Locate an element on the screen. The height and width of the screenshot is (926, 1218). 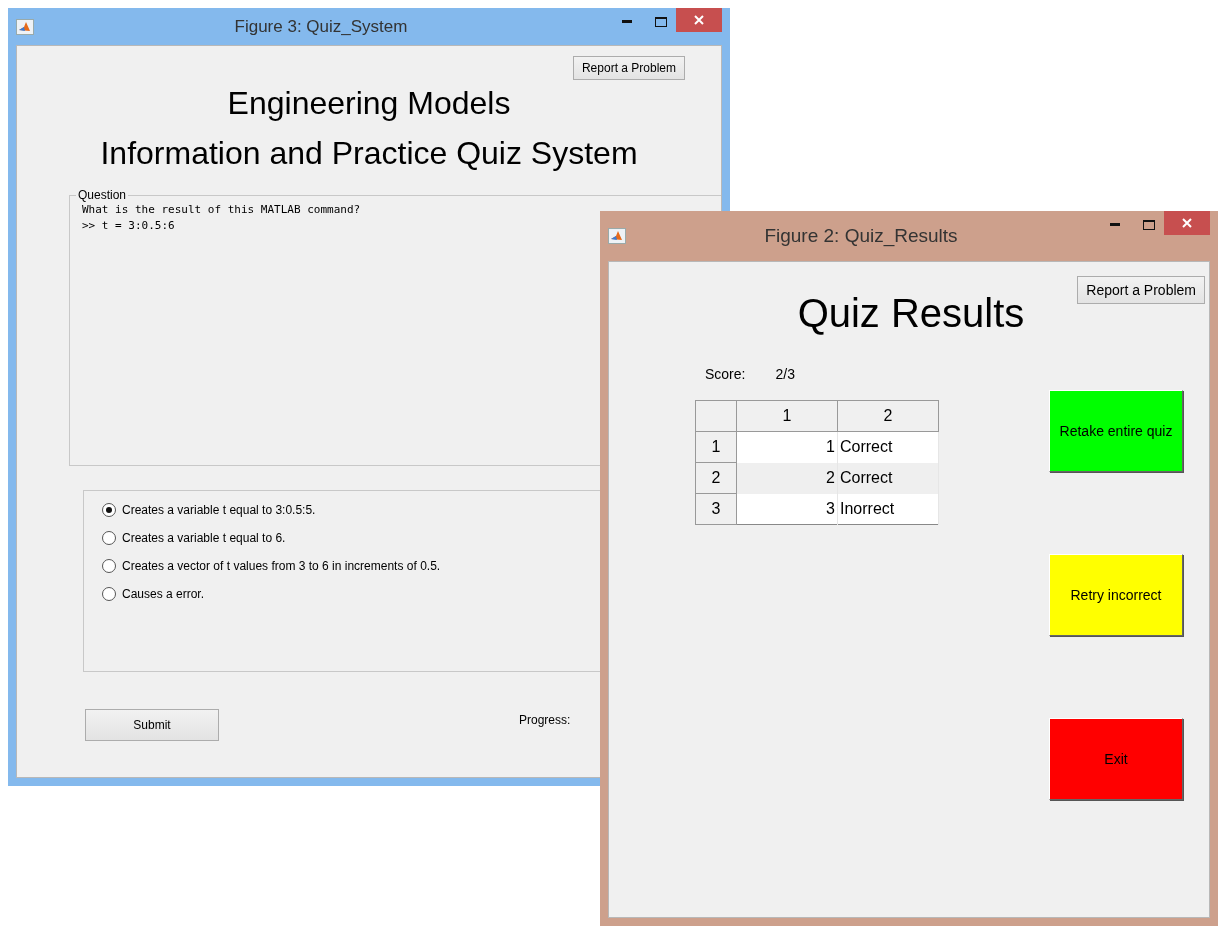
table-cell: 3 is located at coordinates (787, 509).